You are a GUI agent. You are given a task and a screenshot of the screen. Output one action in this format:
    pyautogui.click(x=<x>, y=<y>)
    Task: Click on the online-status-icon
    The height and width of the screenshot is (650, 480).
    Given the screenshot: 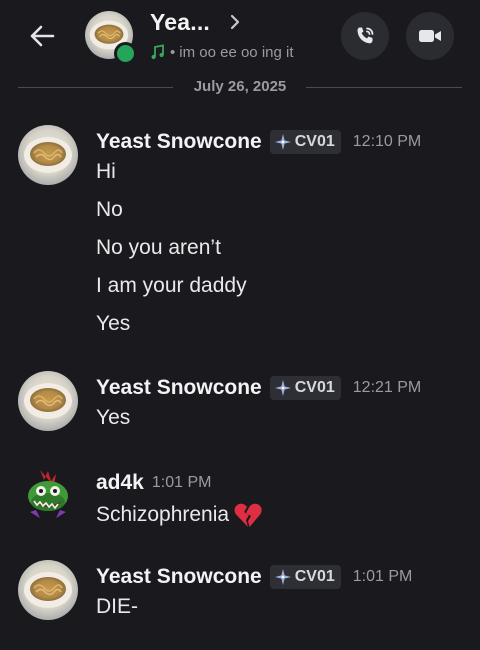 What is the action you would take?
    pyautogui.click(x=125, y=53)
    